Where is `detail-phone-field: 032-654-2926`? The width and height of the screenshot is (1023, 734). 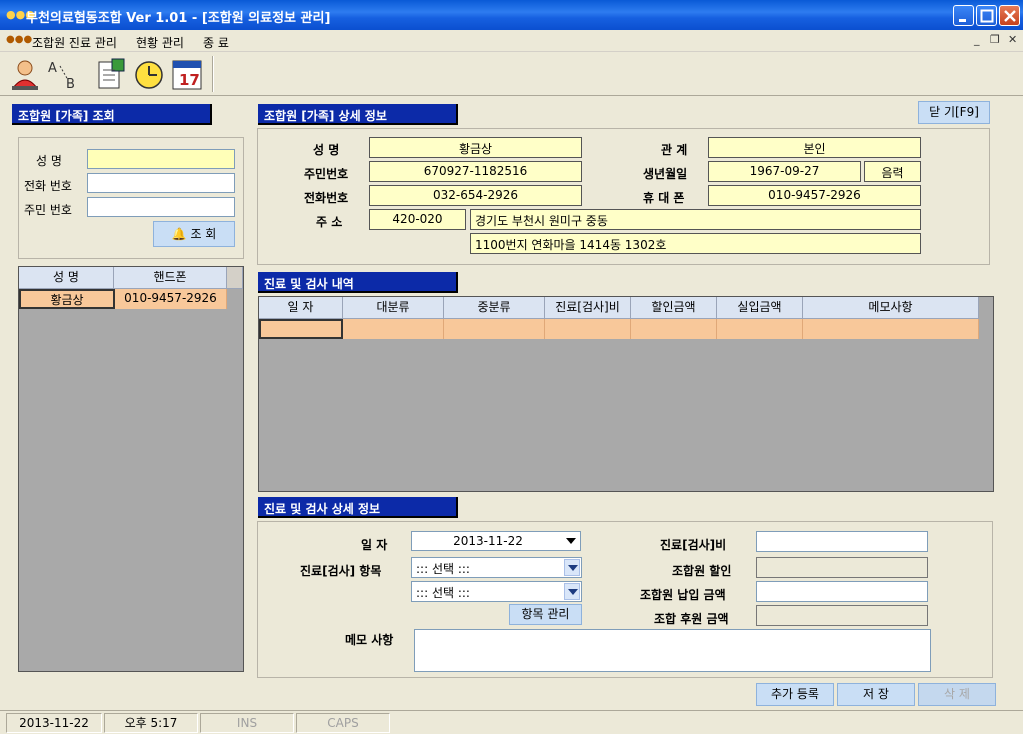
detail-phone-field: 032-654-2926 is located at coordinates (475, 195).